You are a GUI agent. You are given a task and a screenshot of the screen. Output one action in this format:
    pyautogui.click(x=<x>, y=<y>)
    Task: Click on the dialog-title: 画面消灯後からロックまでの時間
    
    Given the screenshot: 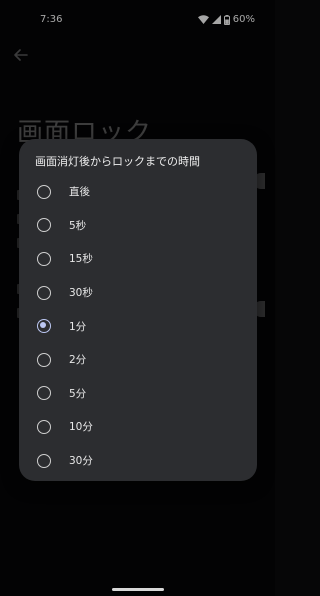 What is the action you would take?
    pyautogui.click(x=117, y=161)
    